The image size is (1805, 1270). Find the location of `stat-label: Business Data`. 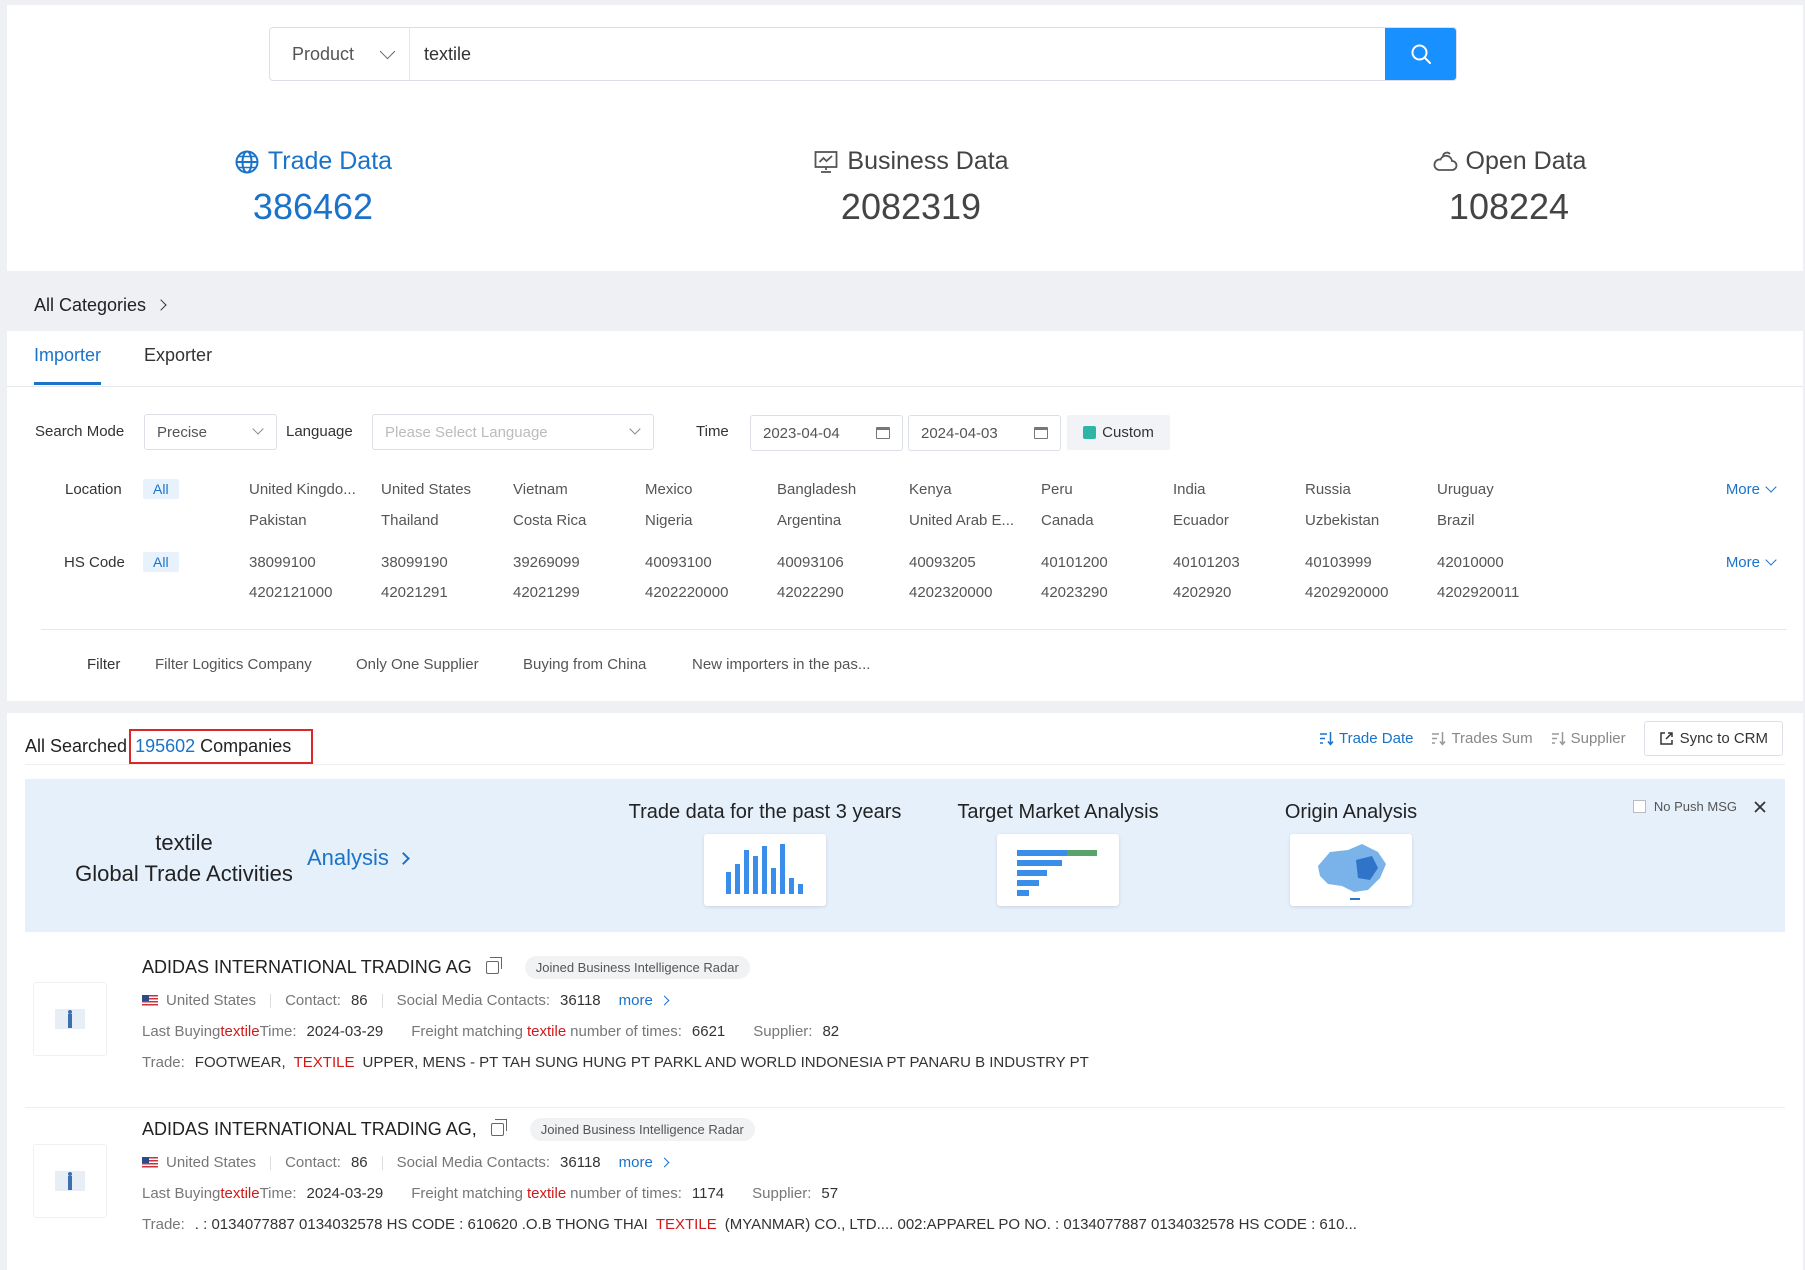

stat-label: Business Data is located at coordinates (928, 161).